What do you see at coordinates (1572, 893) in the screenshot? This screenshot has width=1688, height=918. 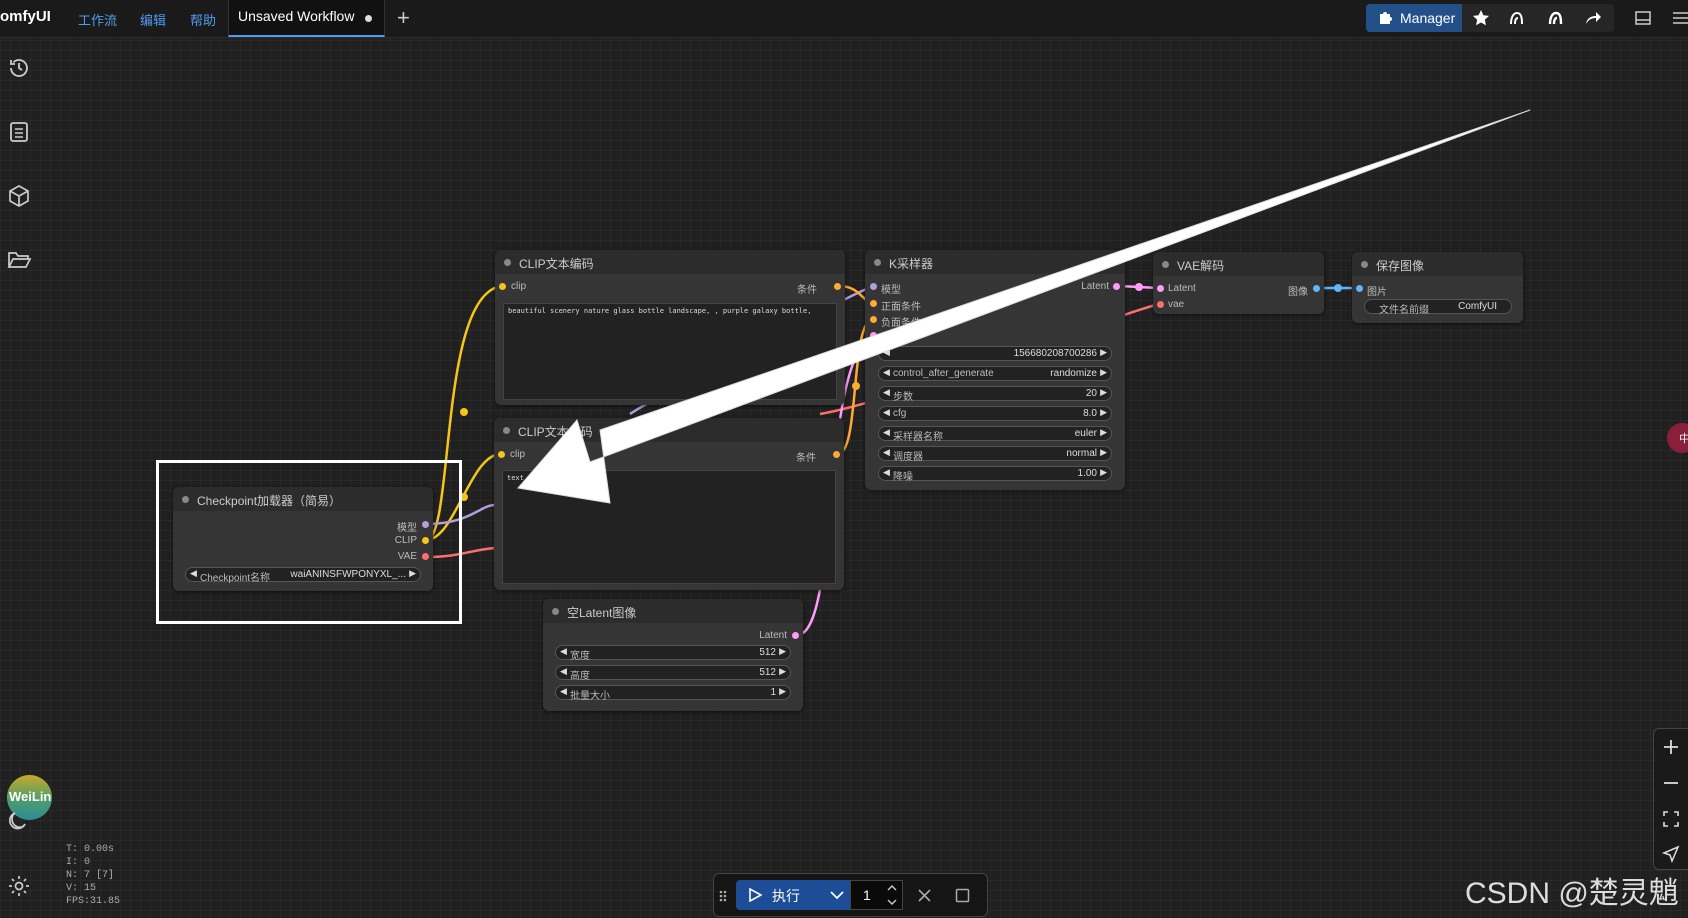 I see `watermark: CSDN @楚灵魈` at bounding box center [1572, 893].